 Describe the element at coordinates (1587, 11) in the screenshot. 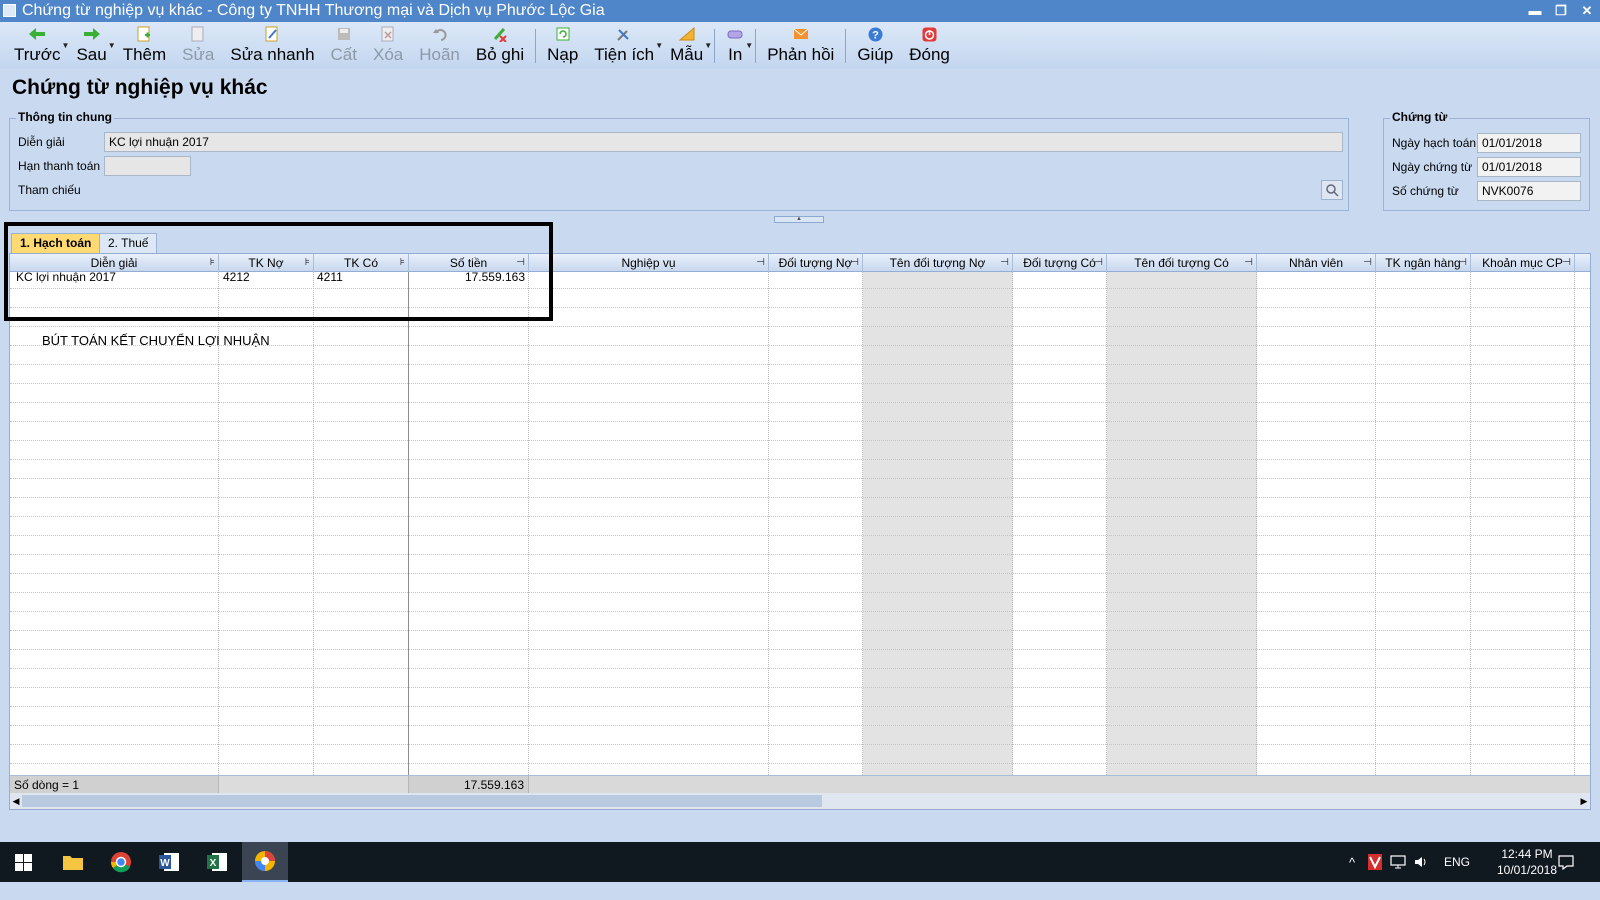

I see `close-window-button: ✕` at that location.